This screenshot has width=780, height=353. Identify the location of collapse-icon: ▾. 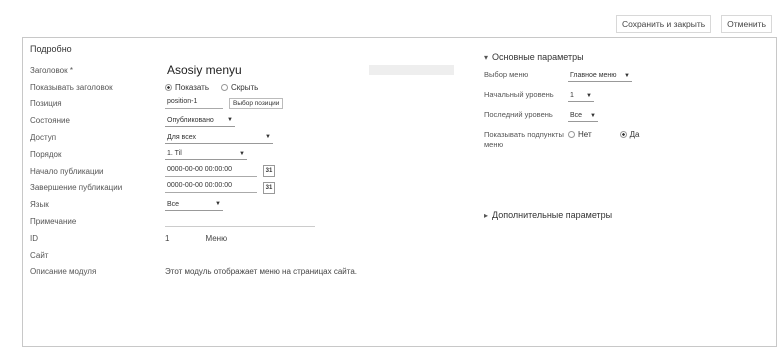
(486, 57).